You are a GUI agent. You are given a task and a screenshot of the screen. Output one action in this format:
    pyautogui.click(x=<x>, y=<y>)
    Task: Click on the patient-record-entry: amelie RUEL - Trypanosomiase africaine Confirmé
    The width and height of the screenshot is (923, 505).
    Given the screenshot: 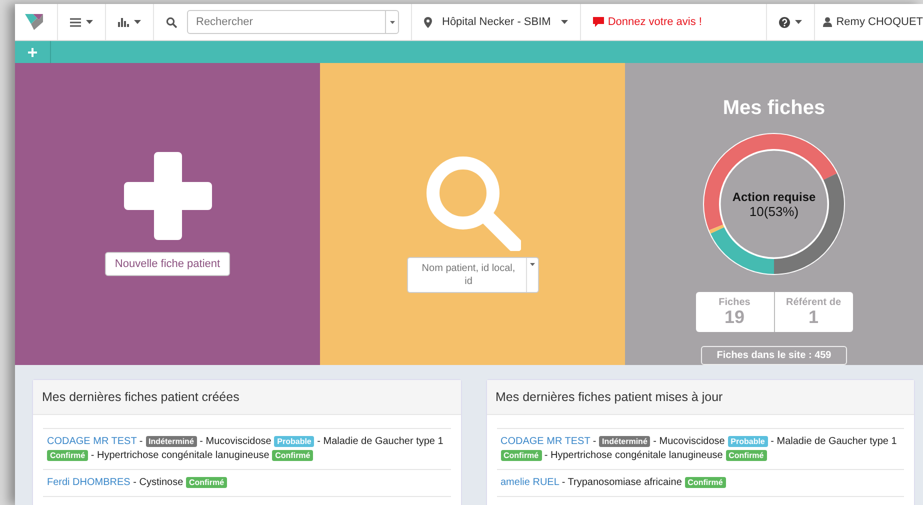 What is the action you would take?
    pyautogui.click(x=700, y=483)
    